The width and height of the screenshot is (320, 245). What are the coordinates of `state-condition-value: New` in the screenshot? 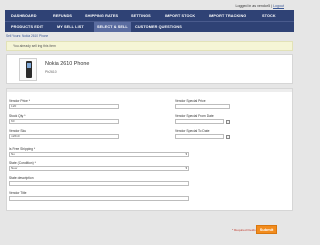 It's located at (14, 168).